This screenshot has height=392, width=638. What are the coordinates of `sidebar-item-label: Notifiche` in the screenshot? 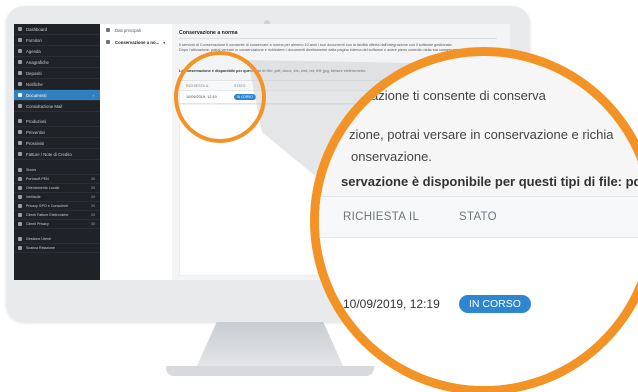 It's located at (34, 84).